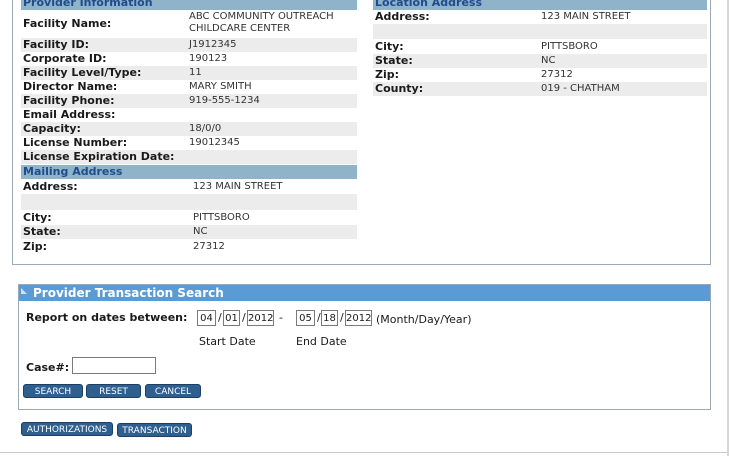 This screenshot has height=456, width=729. What do you see at coordinates (540, 75) in the screenshot?
I see `location-row-zip: Zip: 27312` at bounding box center [540, 75].